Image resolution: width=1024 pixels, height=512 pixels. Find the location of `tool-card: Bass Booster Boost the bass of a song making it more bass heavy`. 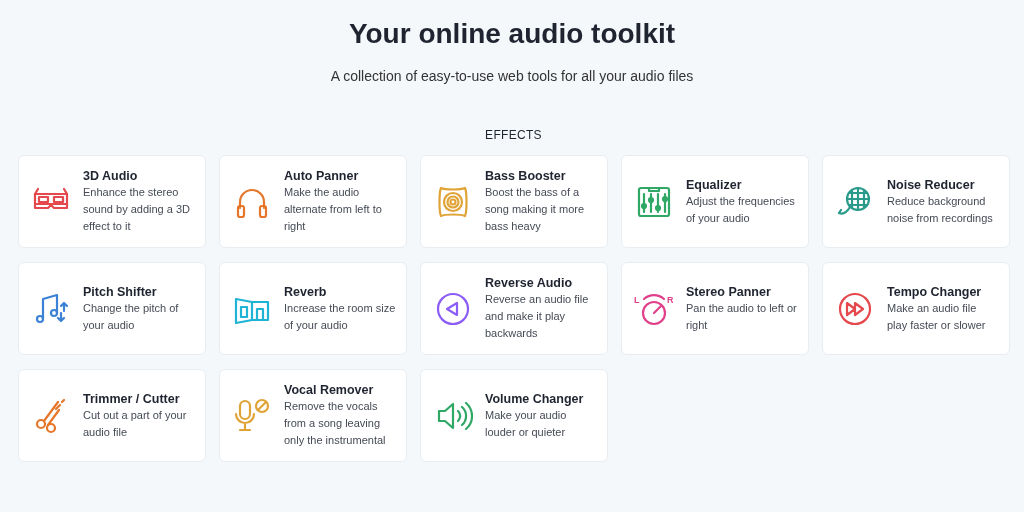

tool-card: Bass Booster Boost the bass of a song making it more bass heavy is located at coordinates (514, 201).